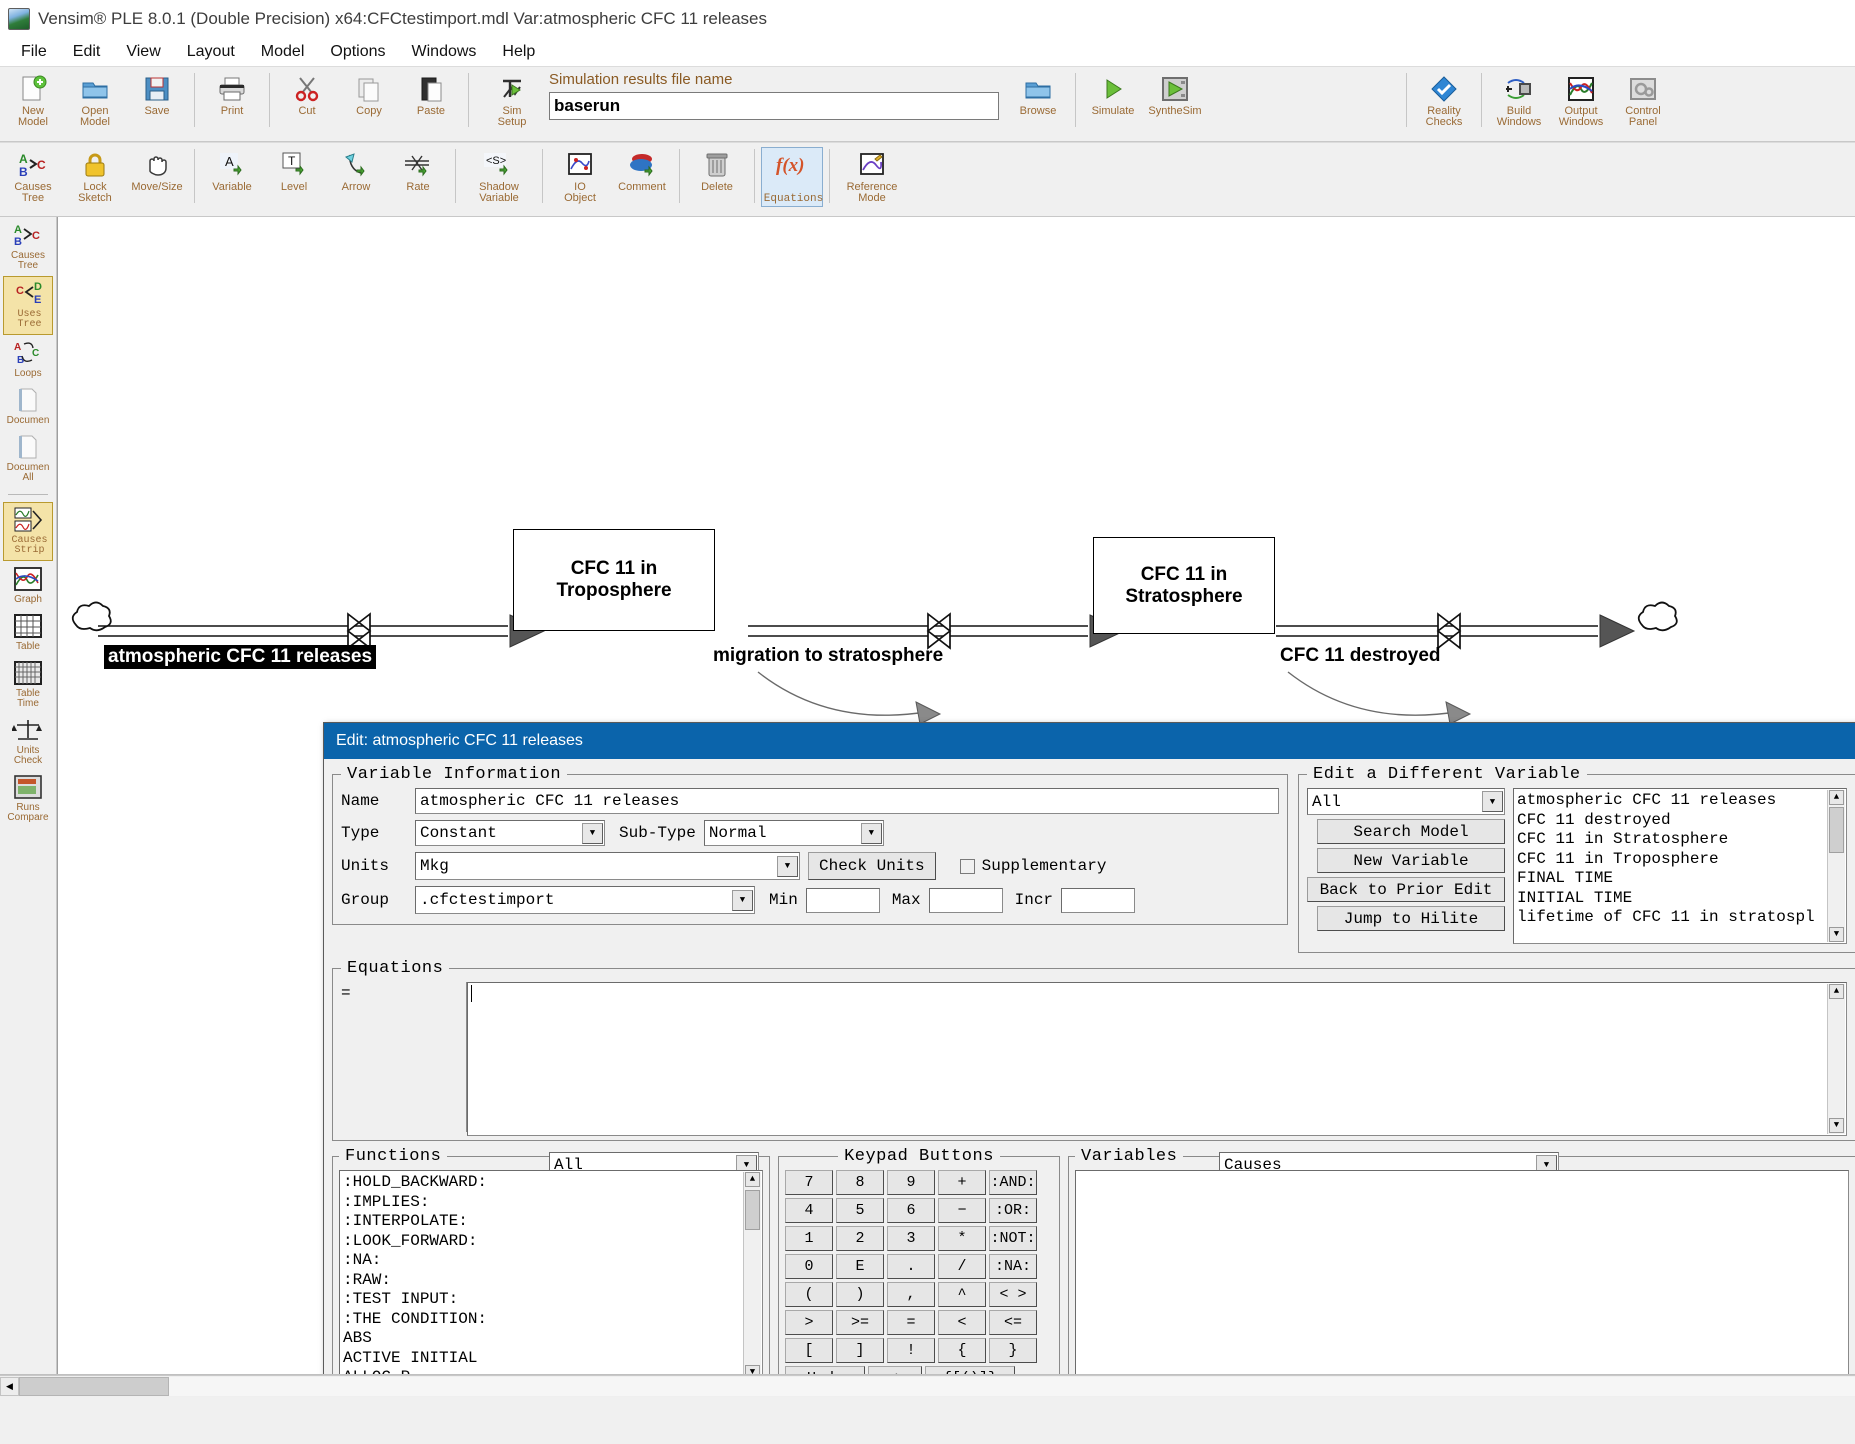 This screenshot has width=1855, height=1444. Describe the element at coordinates (95, 102) in the screenshot. I see `open-model-button: Open Model` at that location.